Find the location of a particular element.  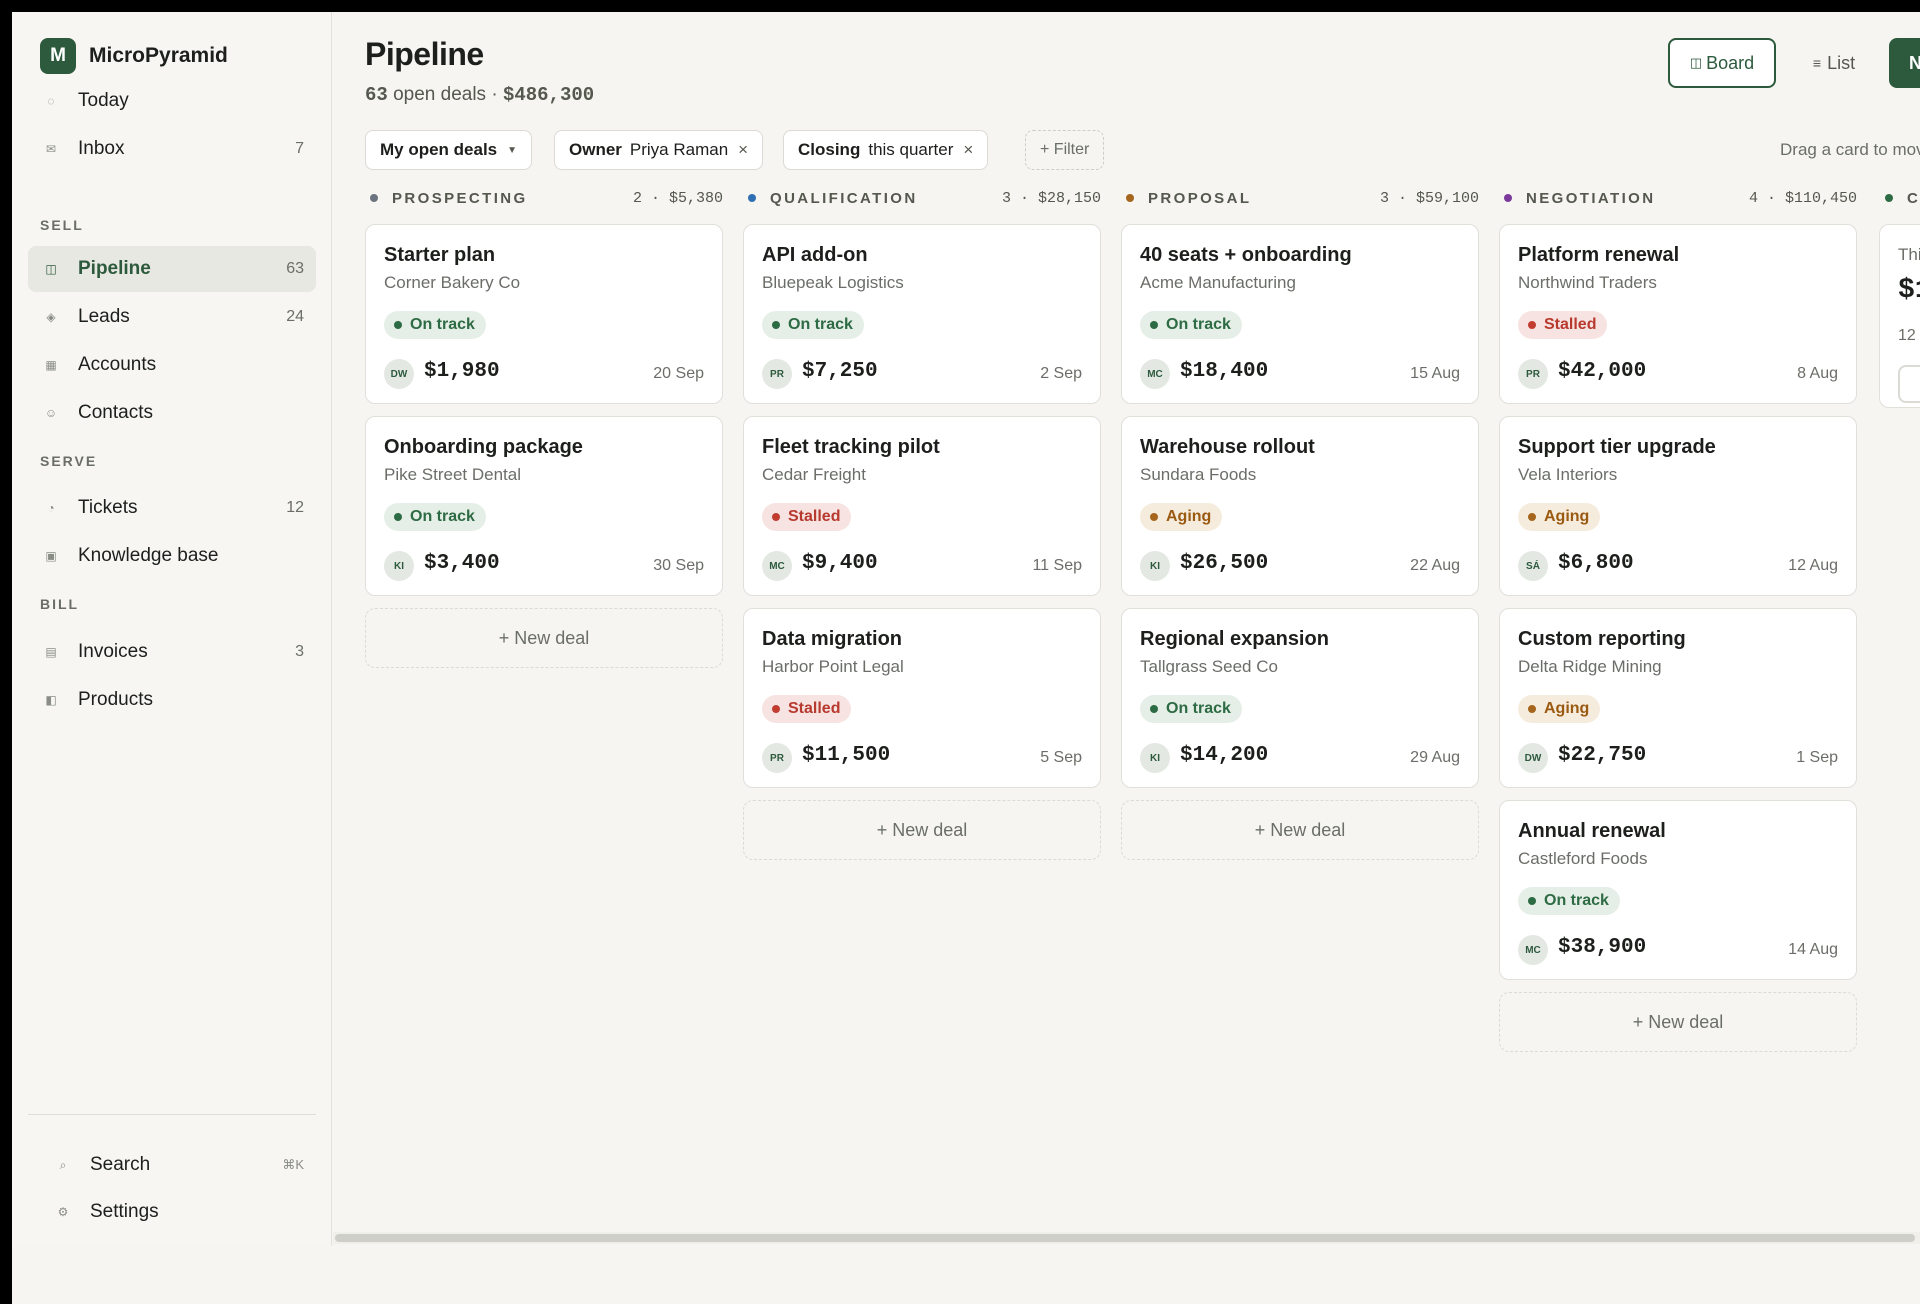

section-label-serve: SERVE is located at coordinates (69, 461).